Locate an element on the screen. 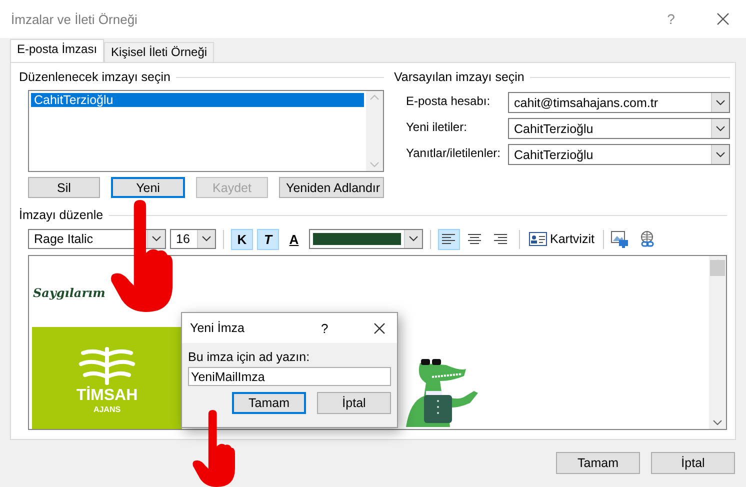 The image size is (746, 487). font-dropdown: Rage Italic is located at coordinates (97, 239).